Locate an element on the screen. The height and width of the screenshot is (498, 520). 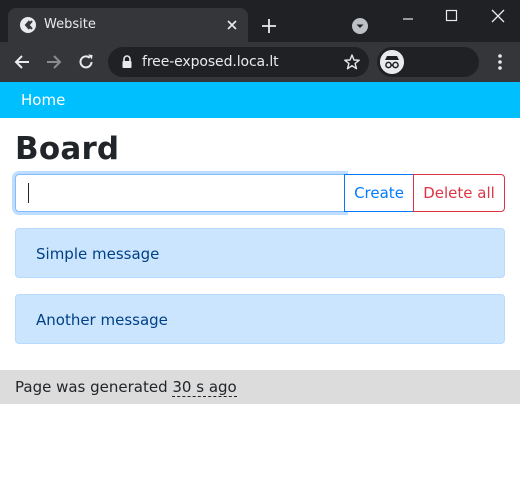
site-favicon-icon is located at coordinates (28, 25).